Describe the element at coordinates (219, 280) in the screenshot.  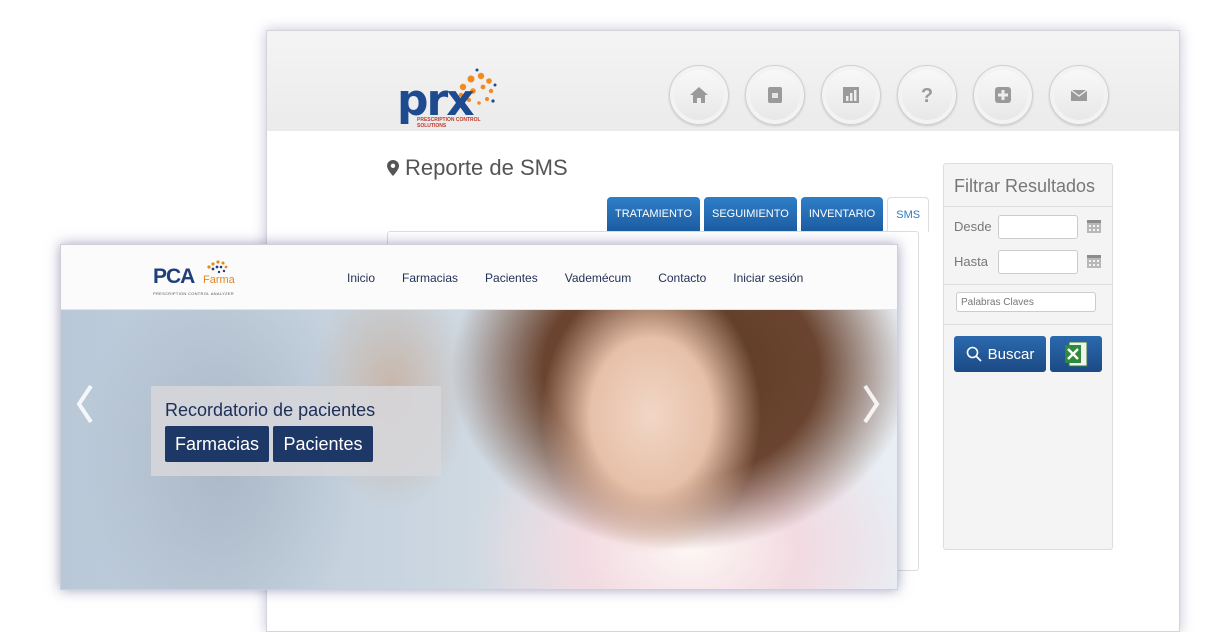
I see `pca-logo-accent: Farma` at that location.